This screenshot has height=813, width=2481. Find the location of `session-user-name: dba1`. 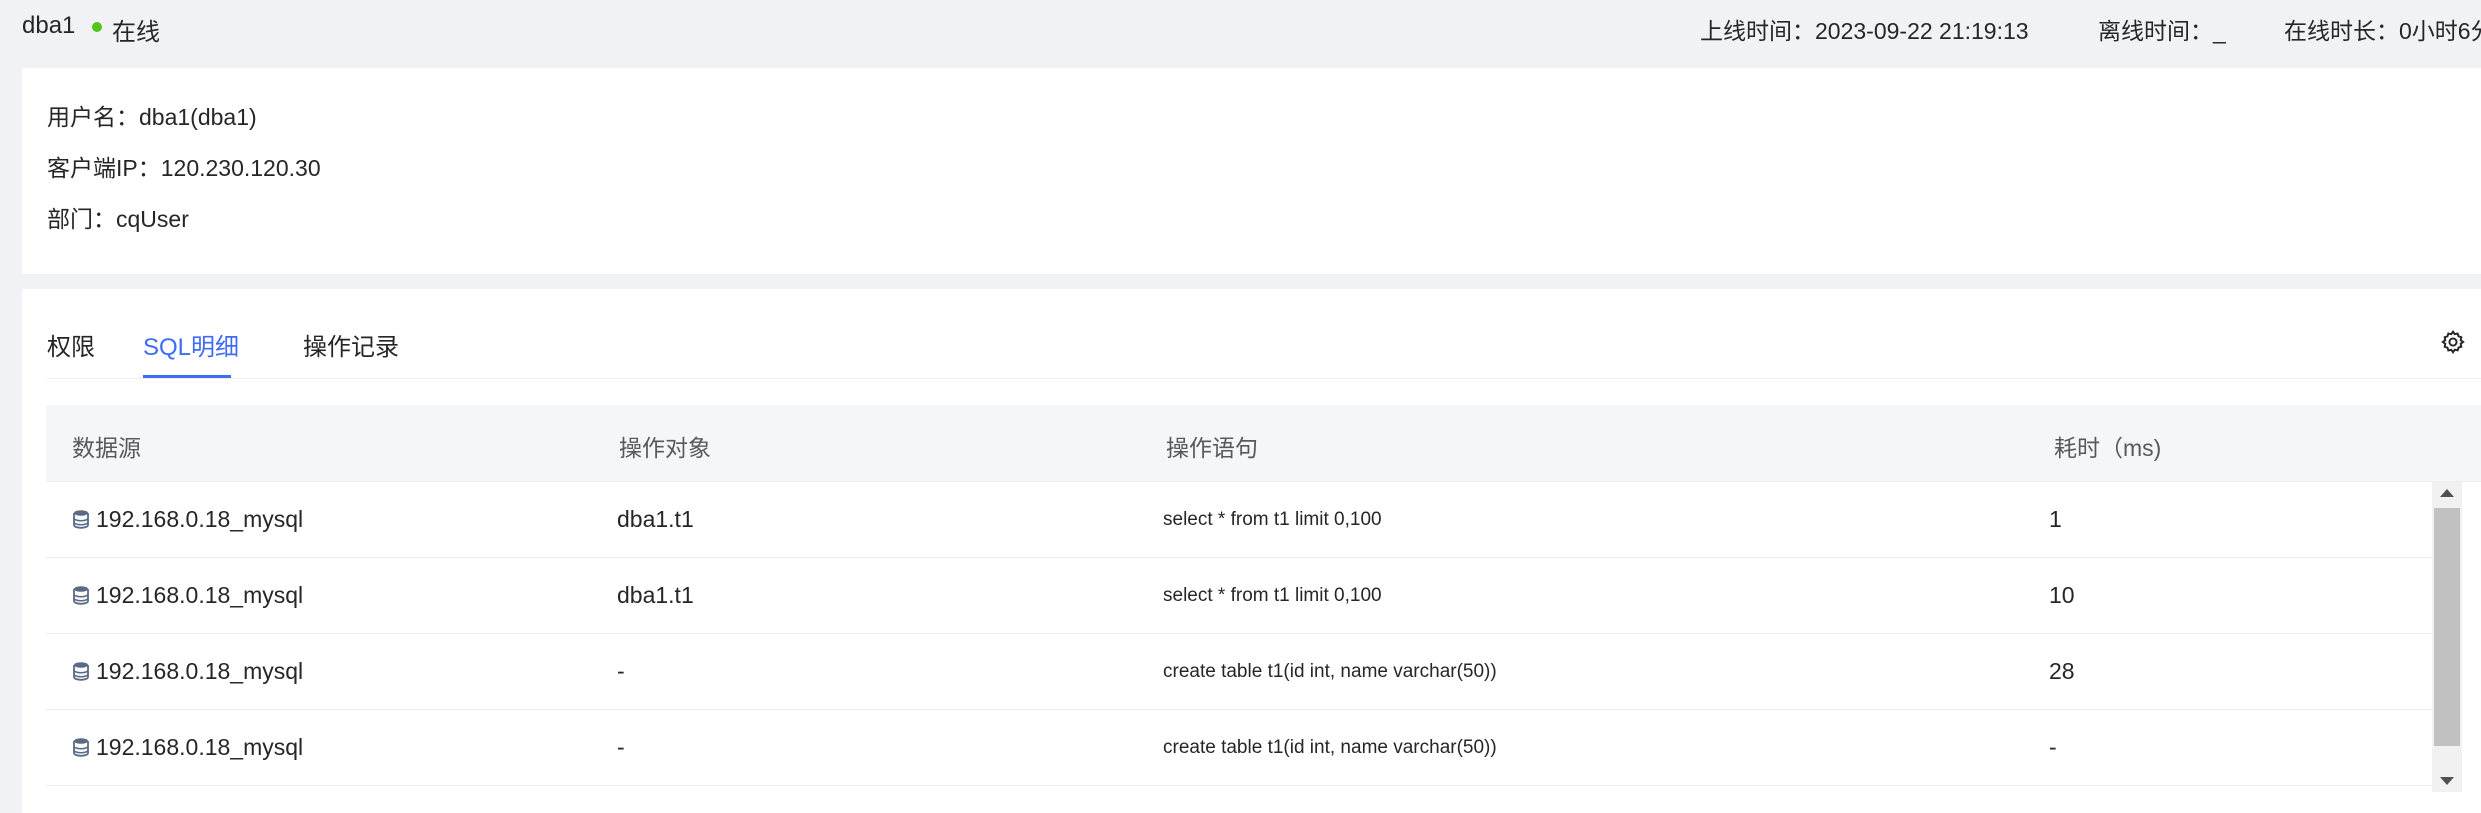

session-user-name: dba1 is located at coordinates (49, 25).